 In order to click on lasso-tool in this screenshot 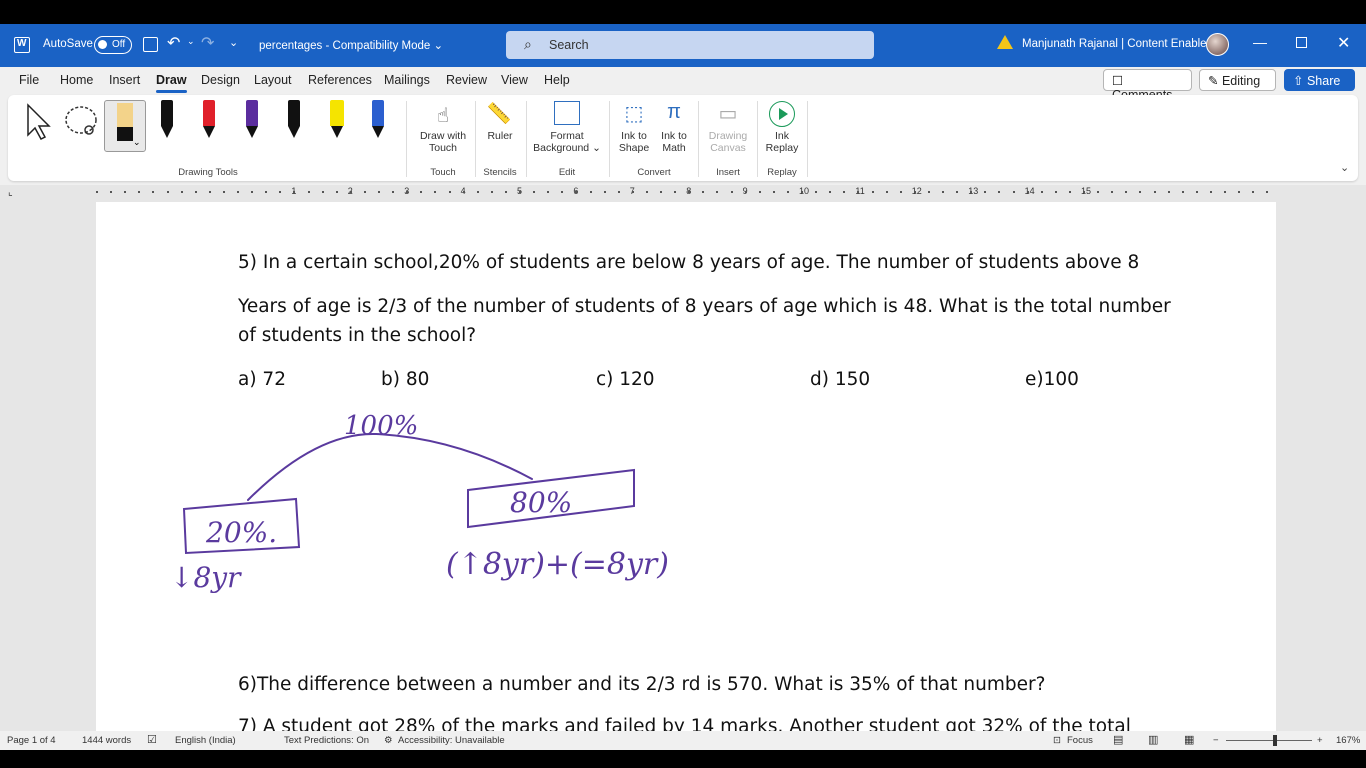, I will do `click(82, 123)`.